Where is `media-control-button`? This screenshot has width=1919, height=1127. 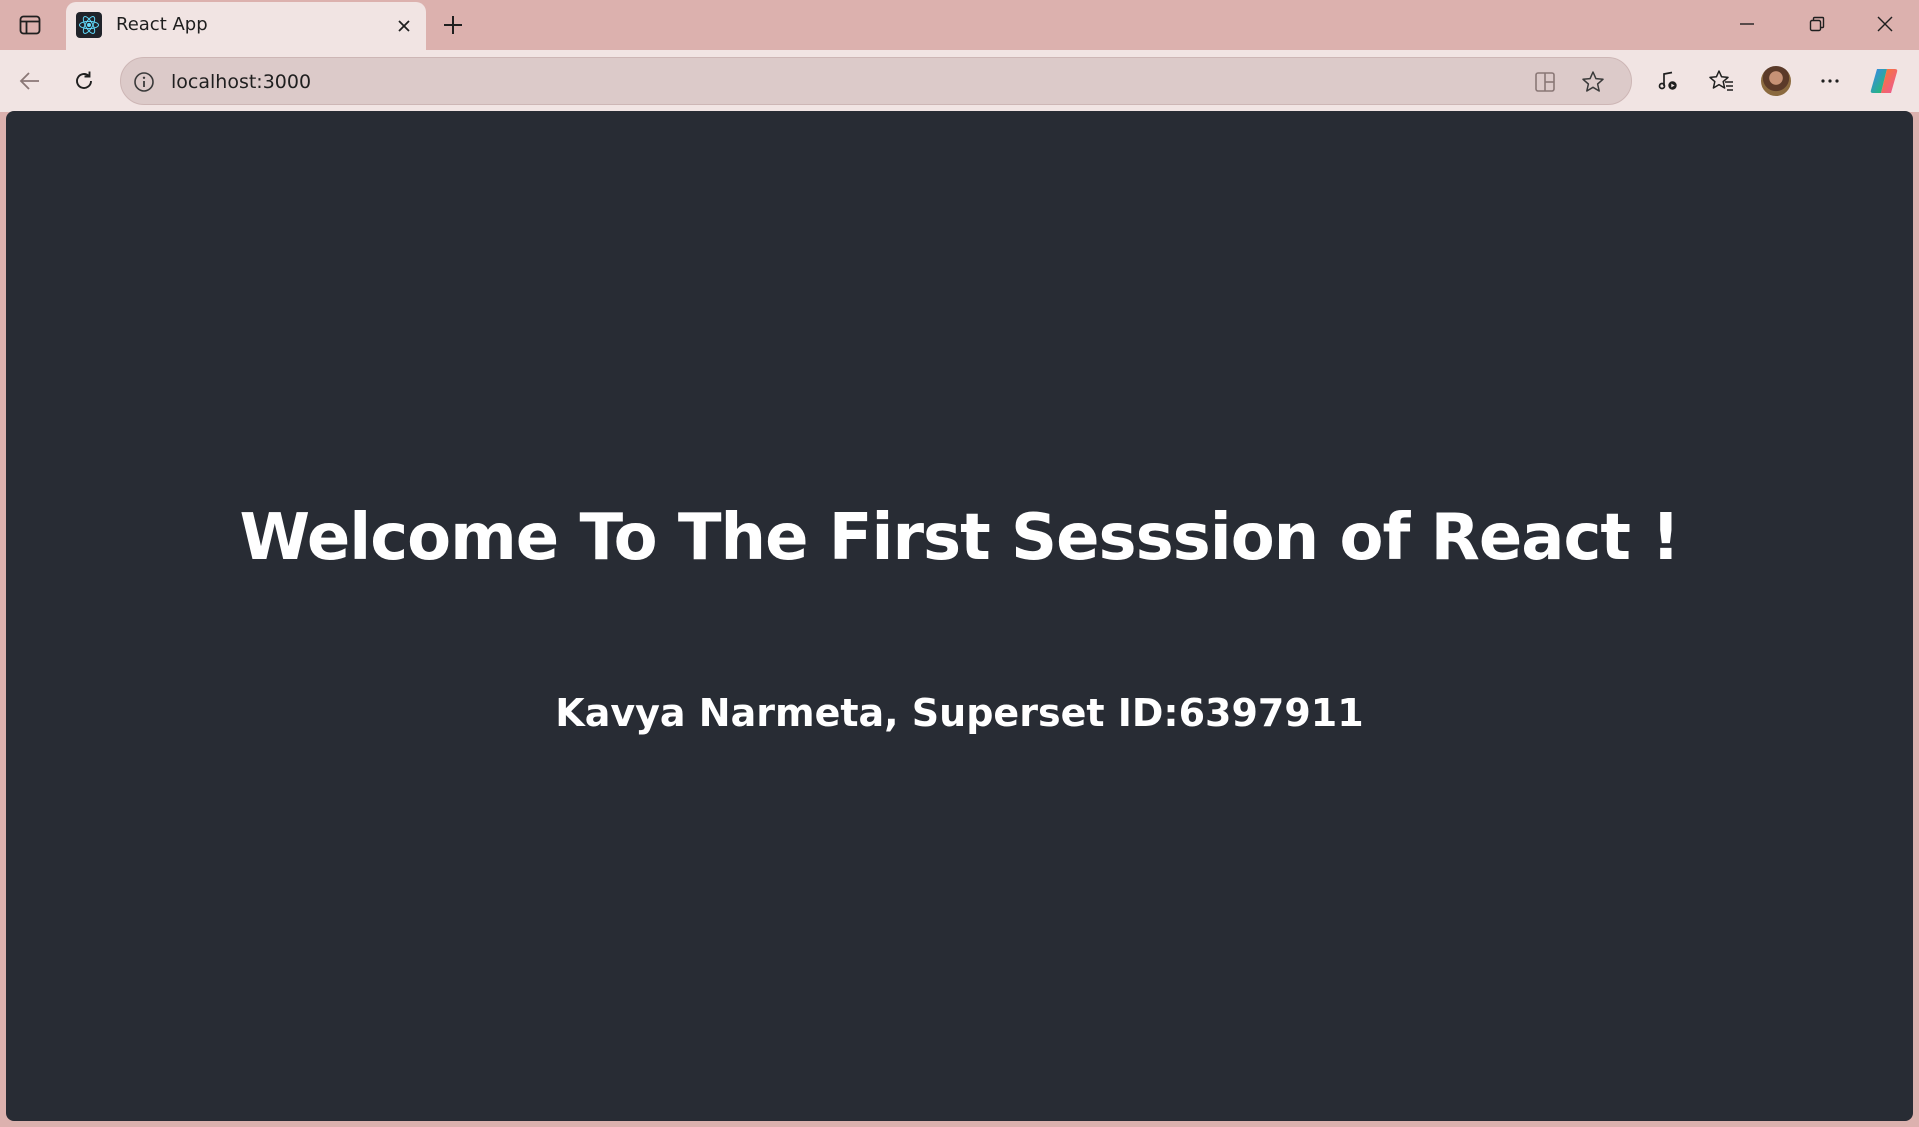 media-control-button is located at coordinates (1668, 81).